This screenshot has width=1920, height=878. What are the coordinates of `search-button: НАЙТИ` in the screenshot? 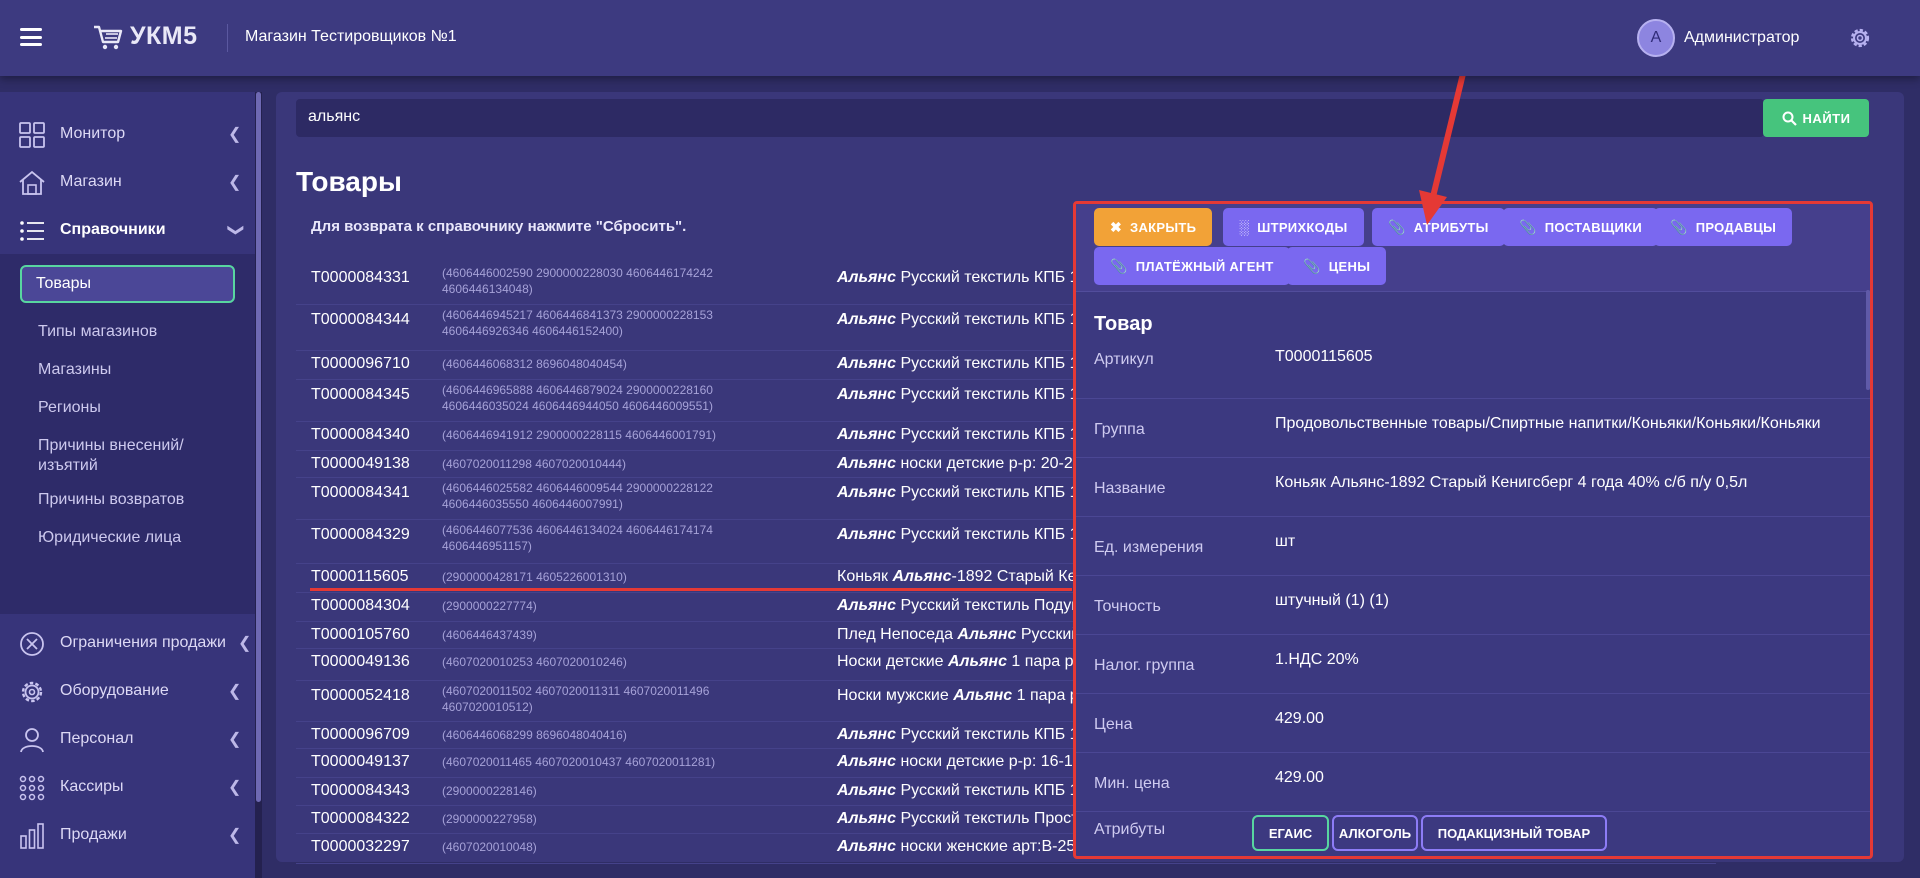 It's located at (1816, 118).